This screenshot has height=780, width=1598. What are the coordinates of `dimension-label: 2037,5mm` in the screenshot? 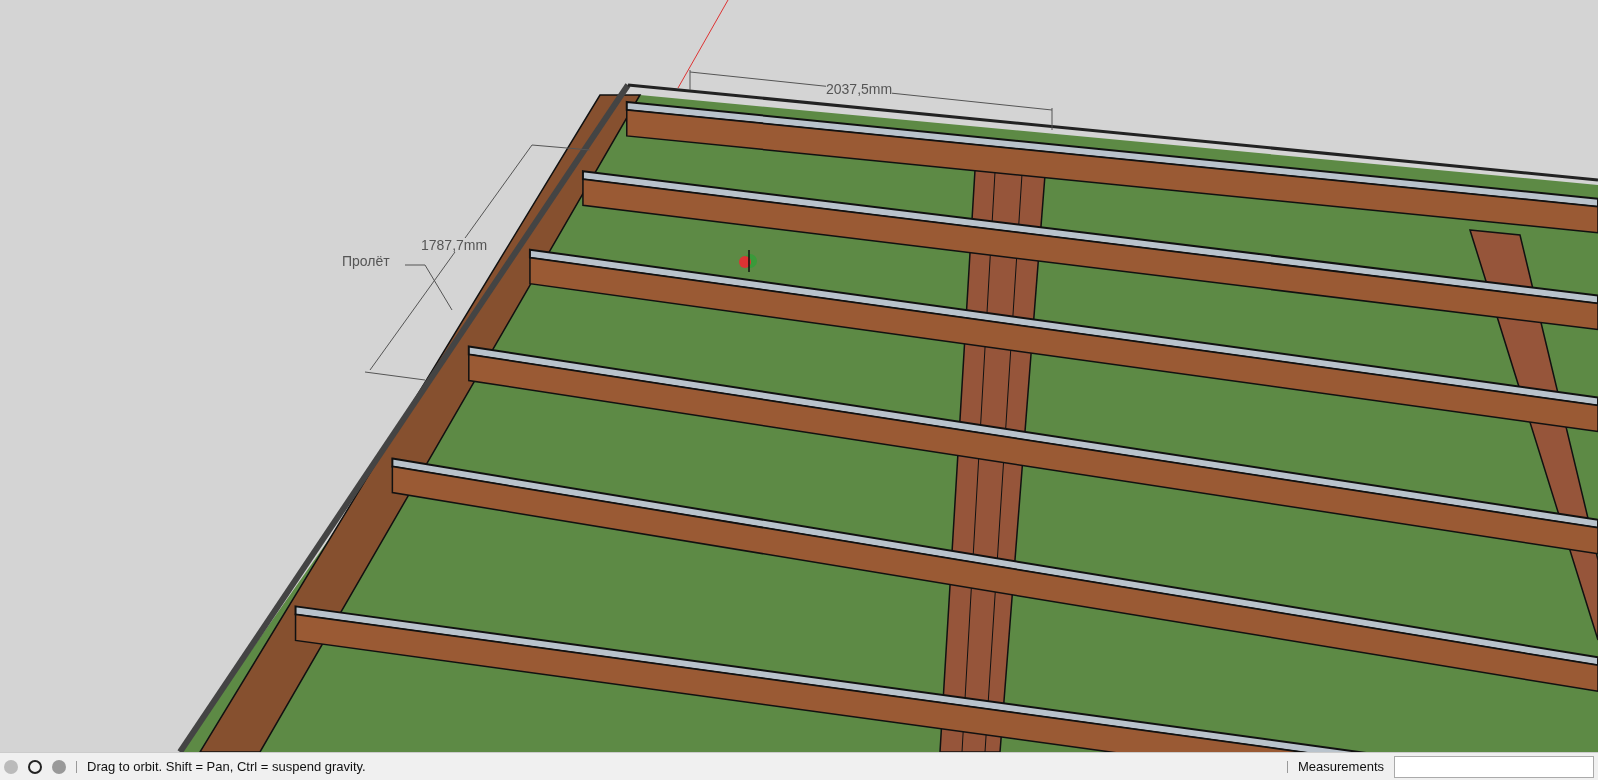 It's located at (859, 89).